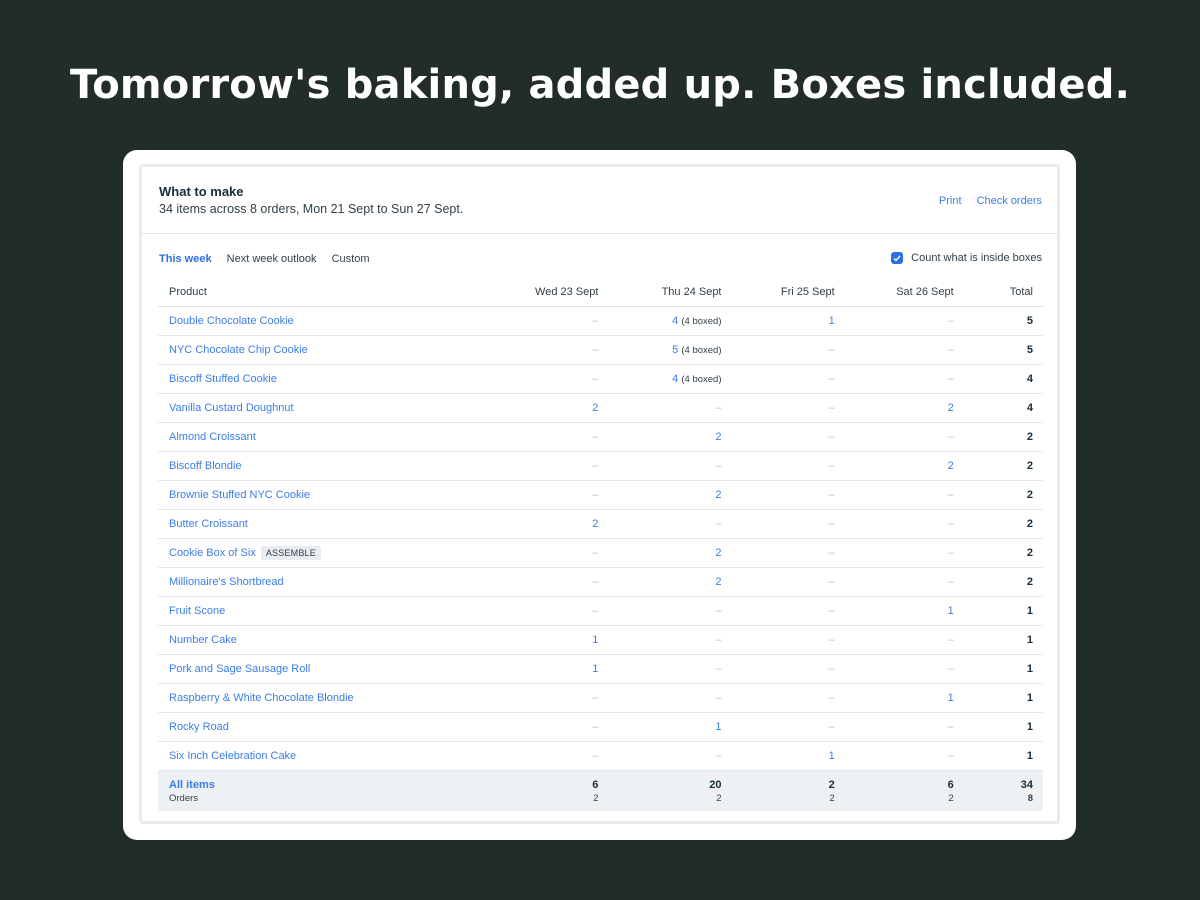 Image resolution: width=1200 pixels, height=900 pixels. What do you see at coordinates (232, 756) in the screenshot?
I see `product-link: Six Inch Celebration Cake` at bounding box center [232, 756].